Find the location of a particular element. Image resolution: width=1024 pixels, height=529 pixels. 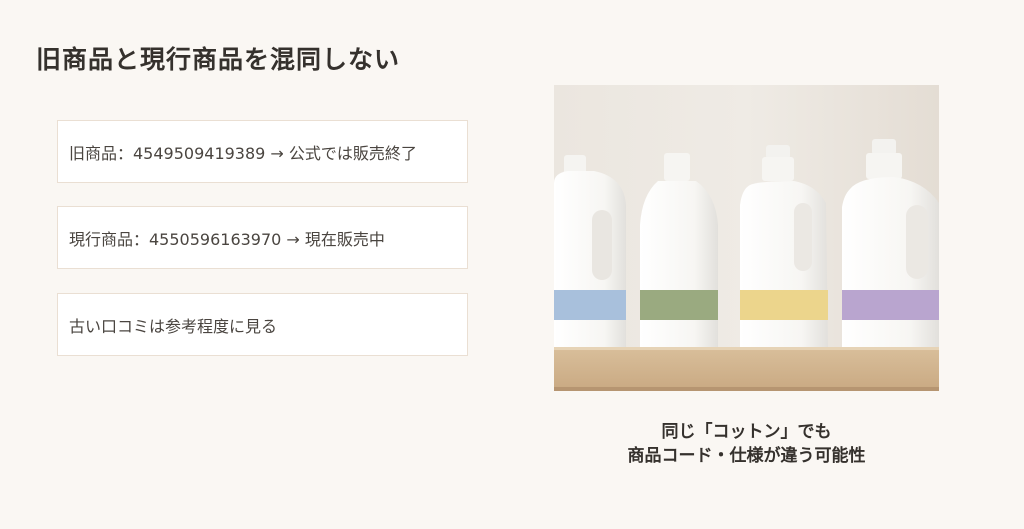

point-card-reviews: 古い口コミは参考程度に見る is located at coordinates (262, 324).